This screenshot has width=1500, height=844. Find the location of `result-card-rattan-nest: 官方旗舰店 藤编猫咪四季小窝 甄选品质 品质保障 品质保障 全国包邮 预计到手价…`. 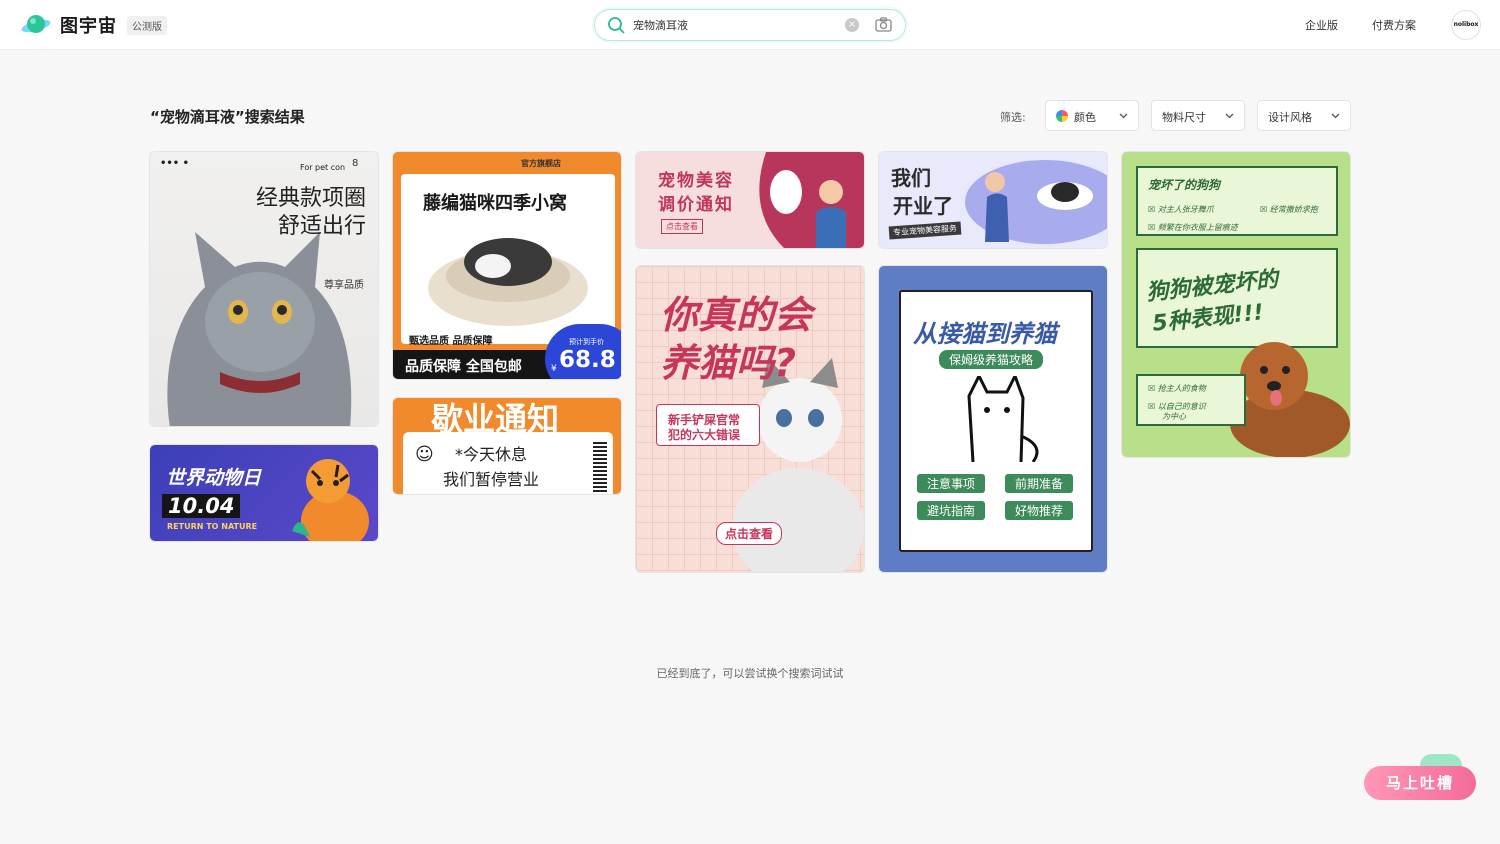

result-card-rattan-nest: 官方旗舰店 藤编猫咪四季小窝 甄选品质 品质保障 品质保障 全国包邮 预计到手价… is located at coordinates (507, 265).